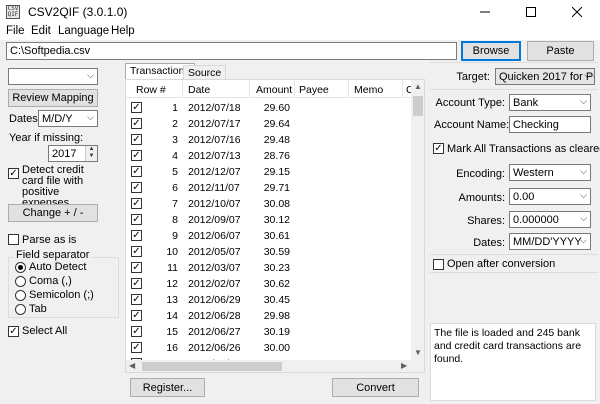 This screenshot has height=404, width=600. Describe the element at coordinates (214, 140) in the screenshot. I see `date-cell: 2012/07/16` at that location.